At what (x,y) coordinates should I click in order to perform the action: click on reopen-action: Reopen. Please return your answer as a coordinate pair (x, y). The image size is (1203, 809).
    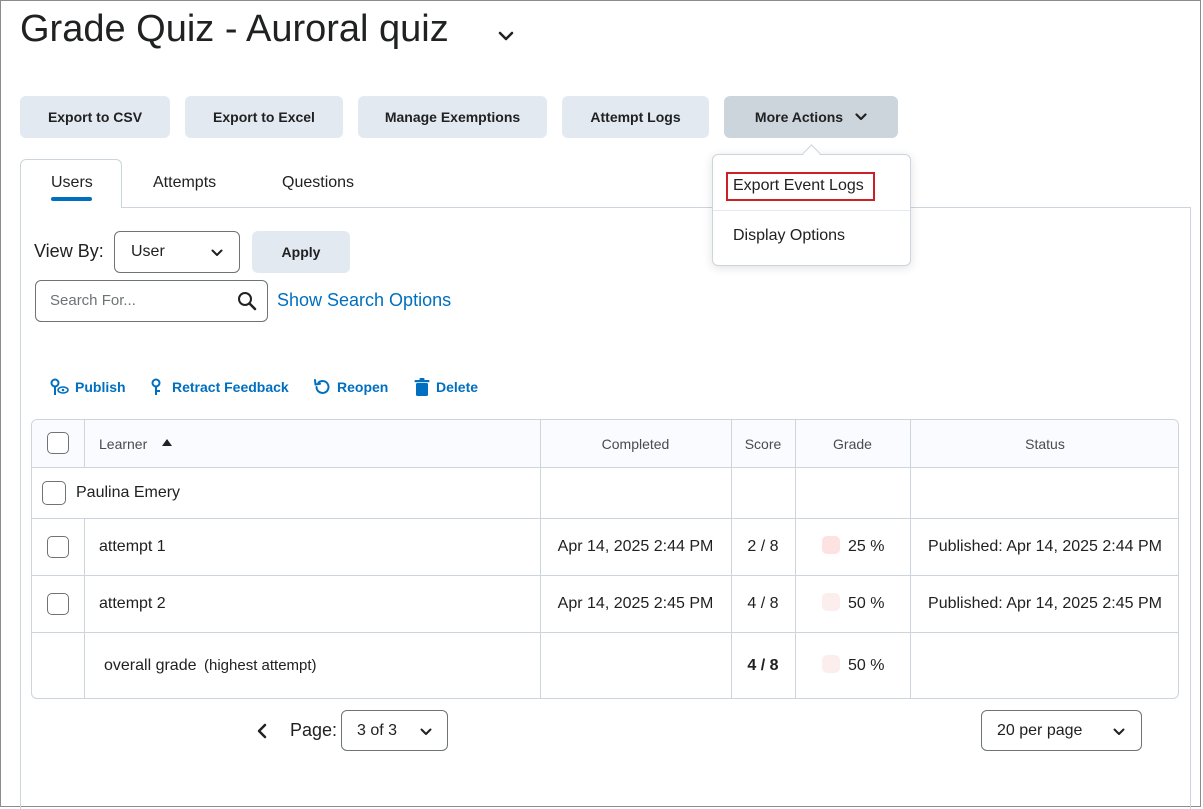
    Looking at the image, I should click on (350, 387).